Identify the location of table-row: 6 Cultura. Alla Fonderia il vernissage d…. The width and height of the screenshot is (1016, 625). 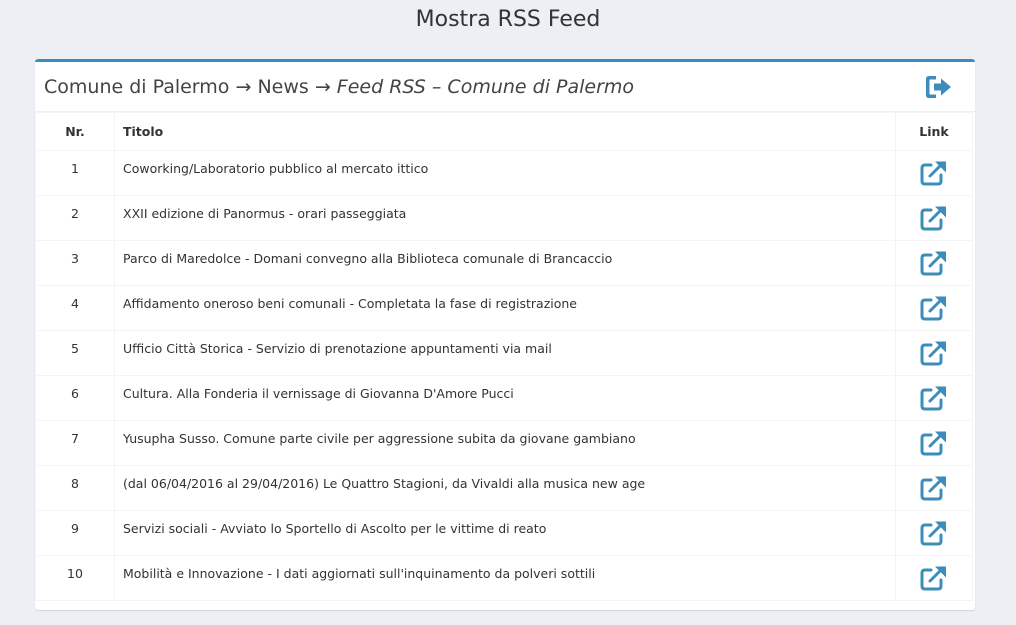
(504, 398).